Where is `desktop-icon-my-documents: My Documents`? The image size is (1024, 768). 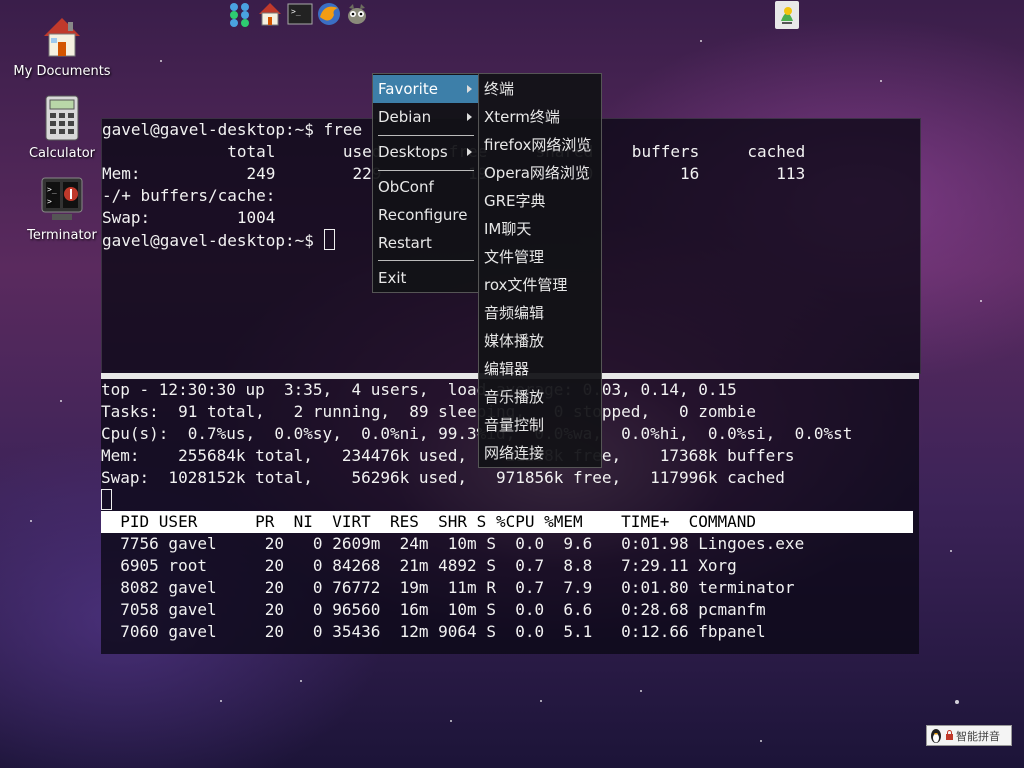 desktop-icon-my-documents: My Documents is located at coordinates (62, 45).